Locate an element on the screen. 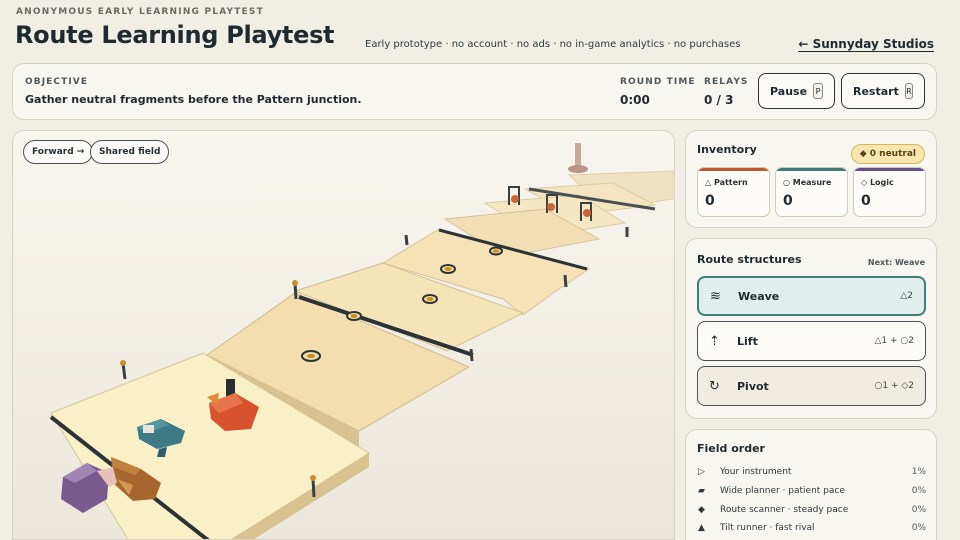 Image resolution: width=960 pixels, height=540 pixels. field-order-row: ▰ Wide planner · patient pace 0% is located at coordinates (812, 491).